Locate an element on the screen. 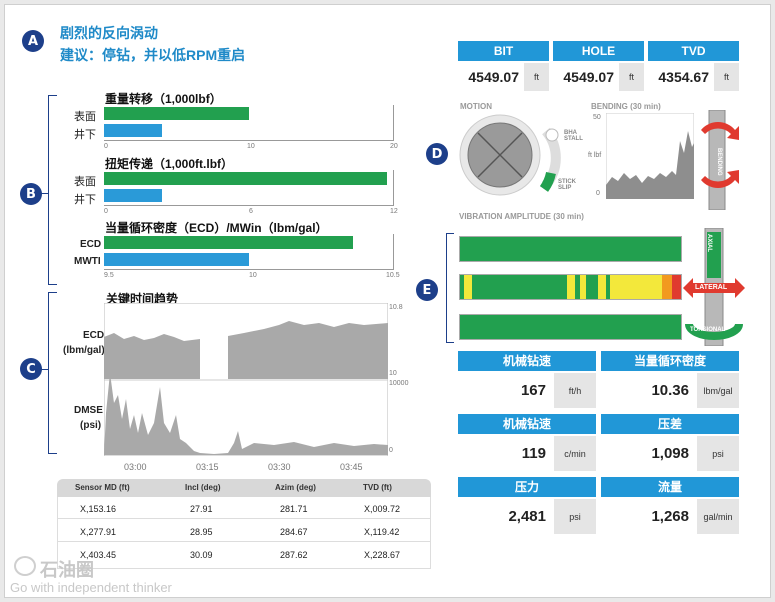 The height and width of the screenshot is (602, 775). ecd-tick-min: 9.5 is located at coordinates (109, 275).